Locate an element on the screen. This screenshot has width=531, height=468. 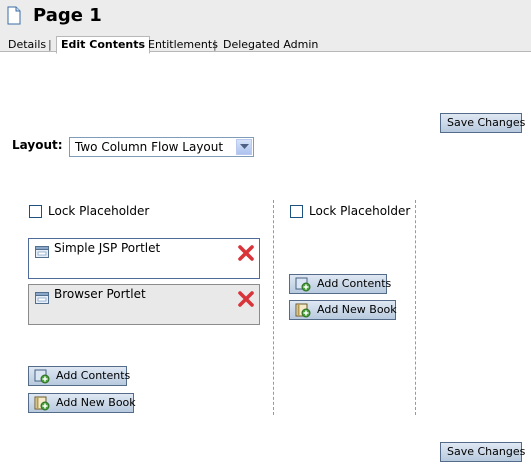
save-changes-button-bottom: Save Changes is located at coordinates (482, 452).